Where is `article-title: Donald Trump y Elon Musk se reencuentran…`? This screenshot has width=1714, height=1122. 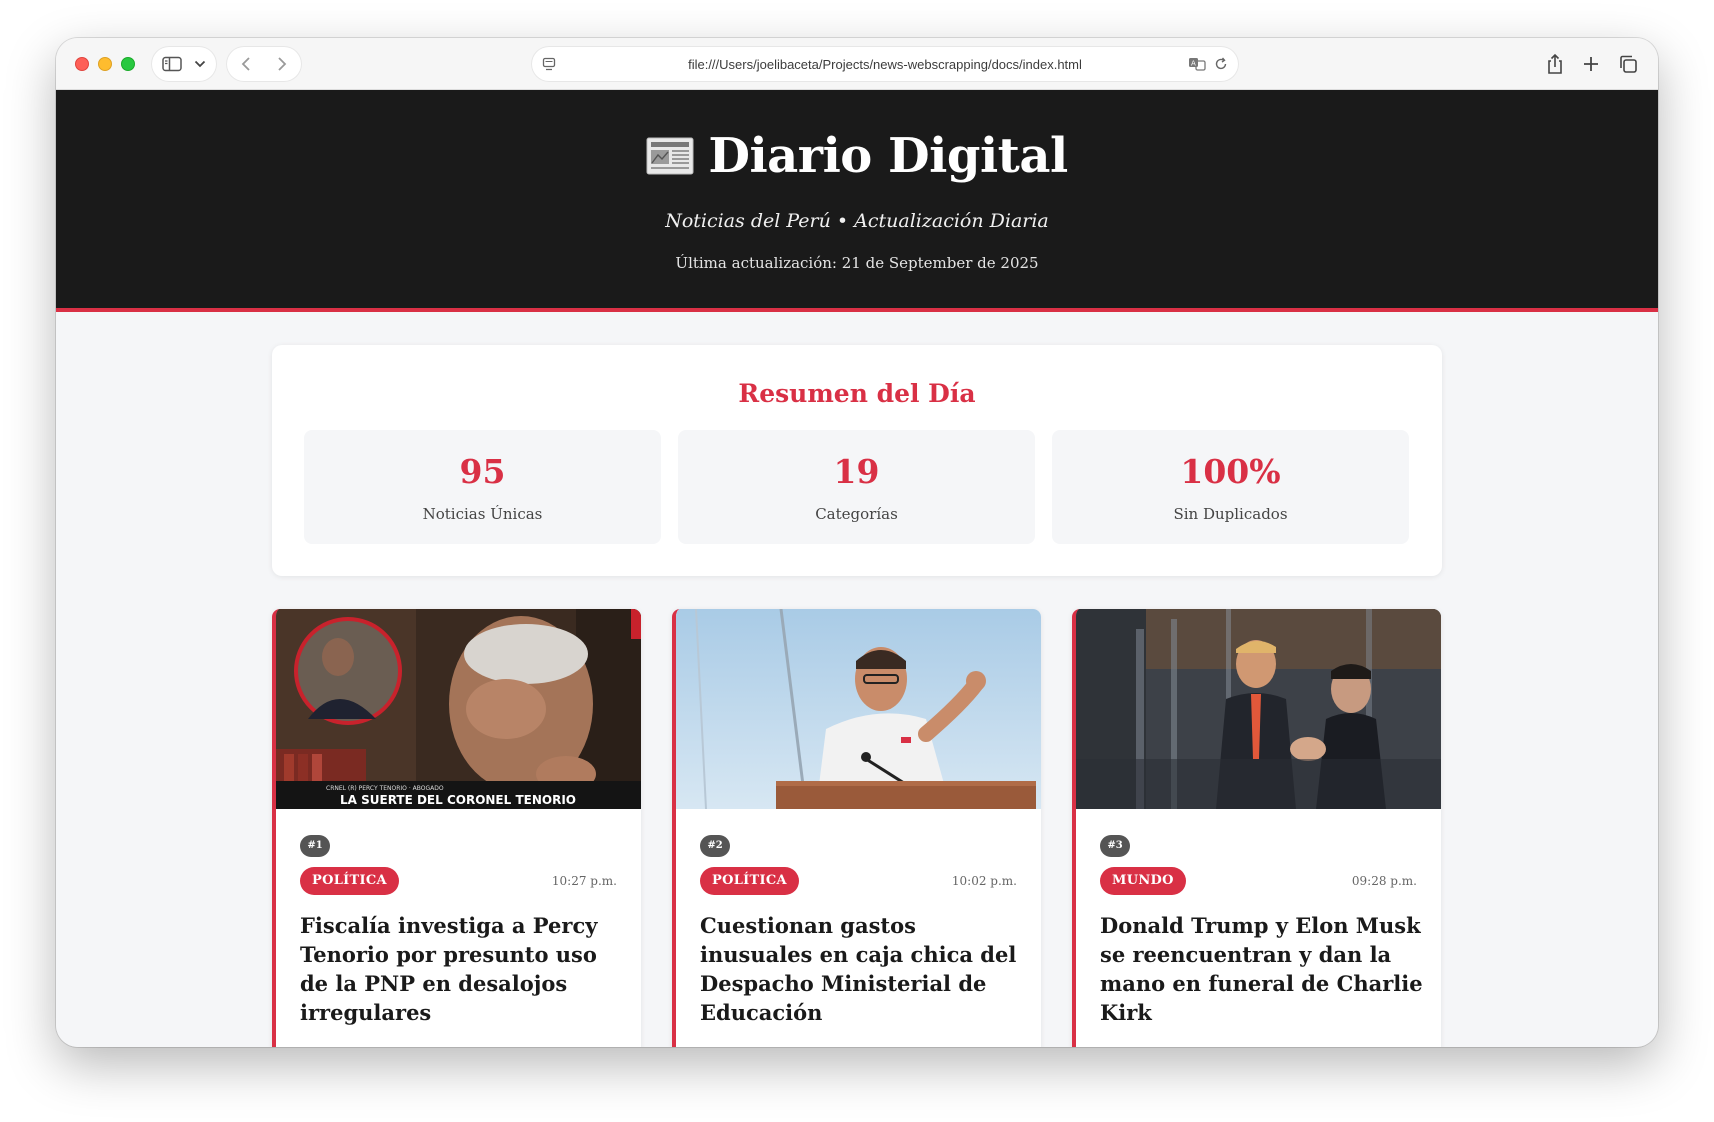
article-title: Donald Trump y Elon Musk se reencuentran… is located at coordinates (1261, 969).